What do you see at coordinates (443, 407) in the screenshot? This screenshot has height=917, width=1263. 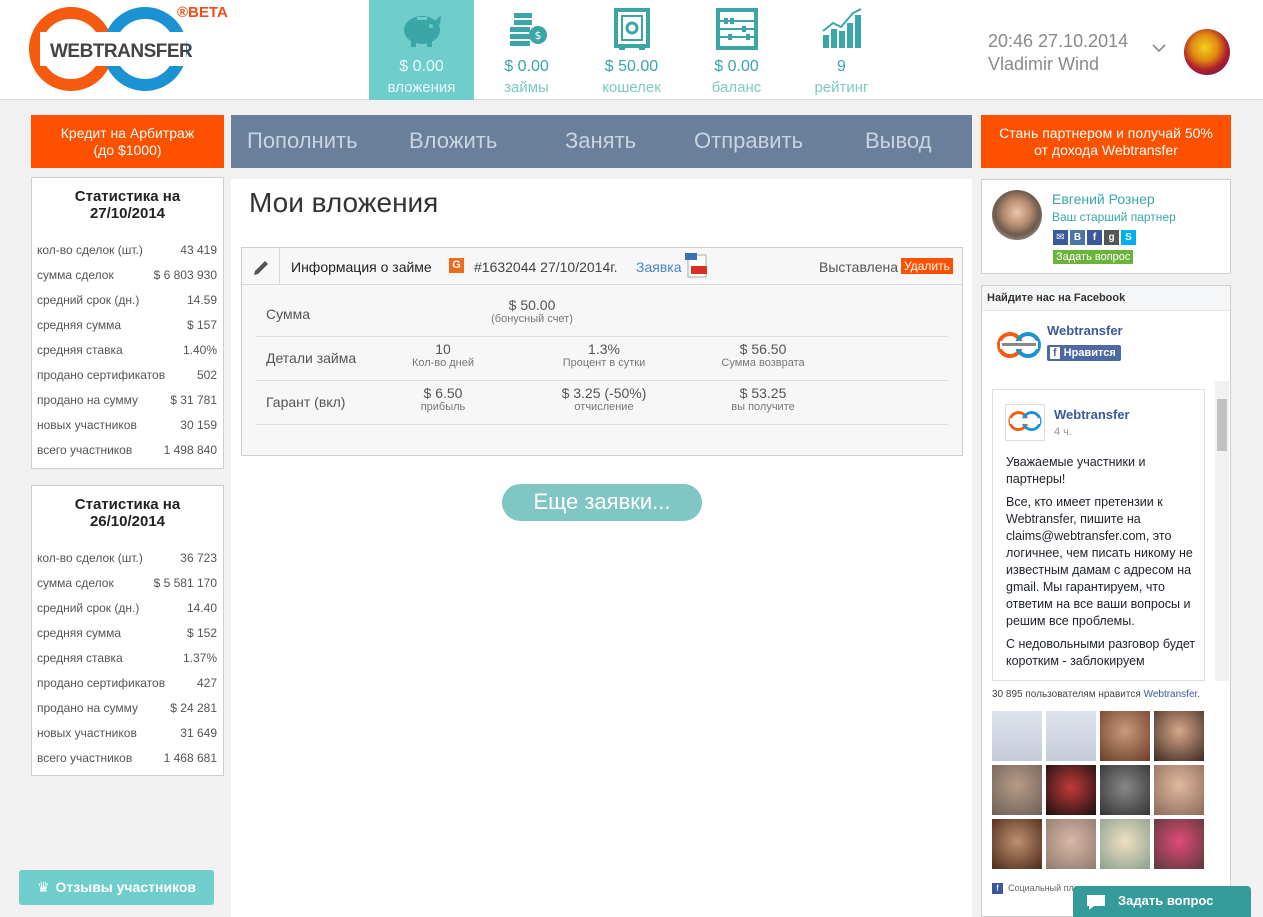 I see `cell-caption: прибыль` at bounding box center [443, 407].